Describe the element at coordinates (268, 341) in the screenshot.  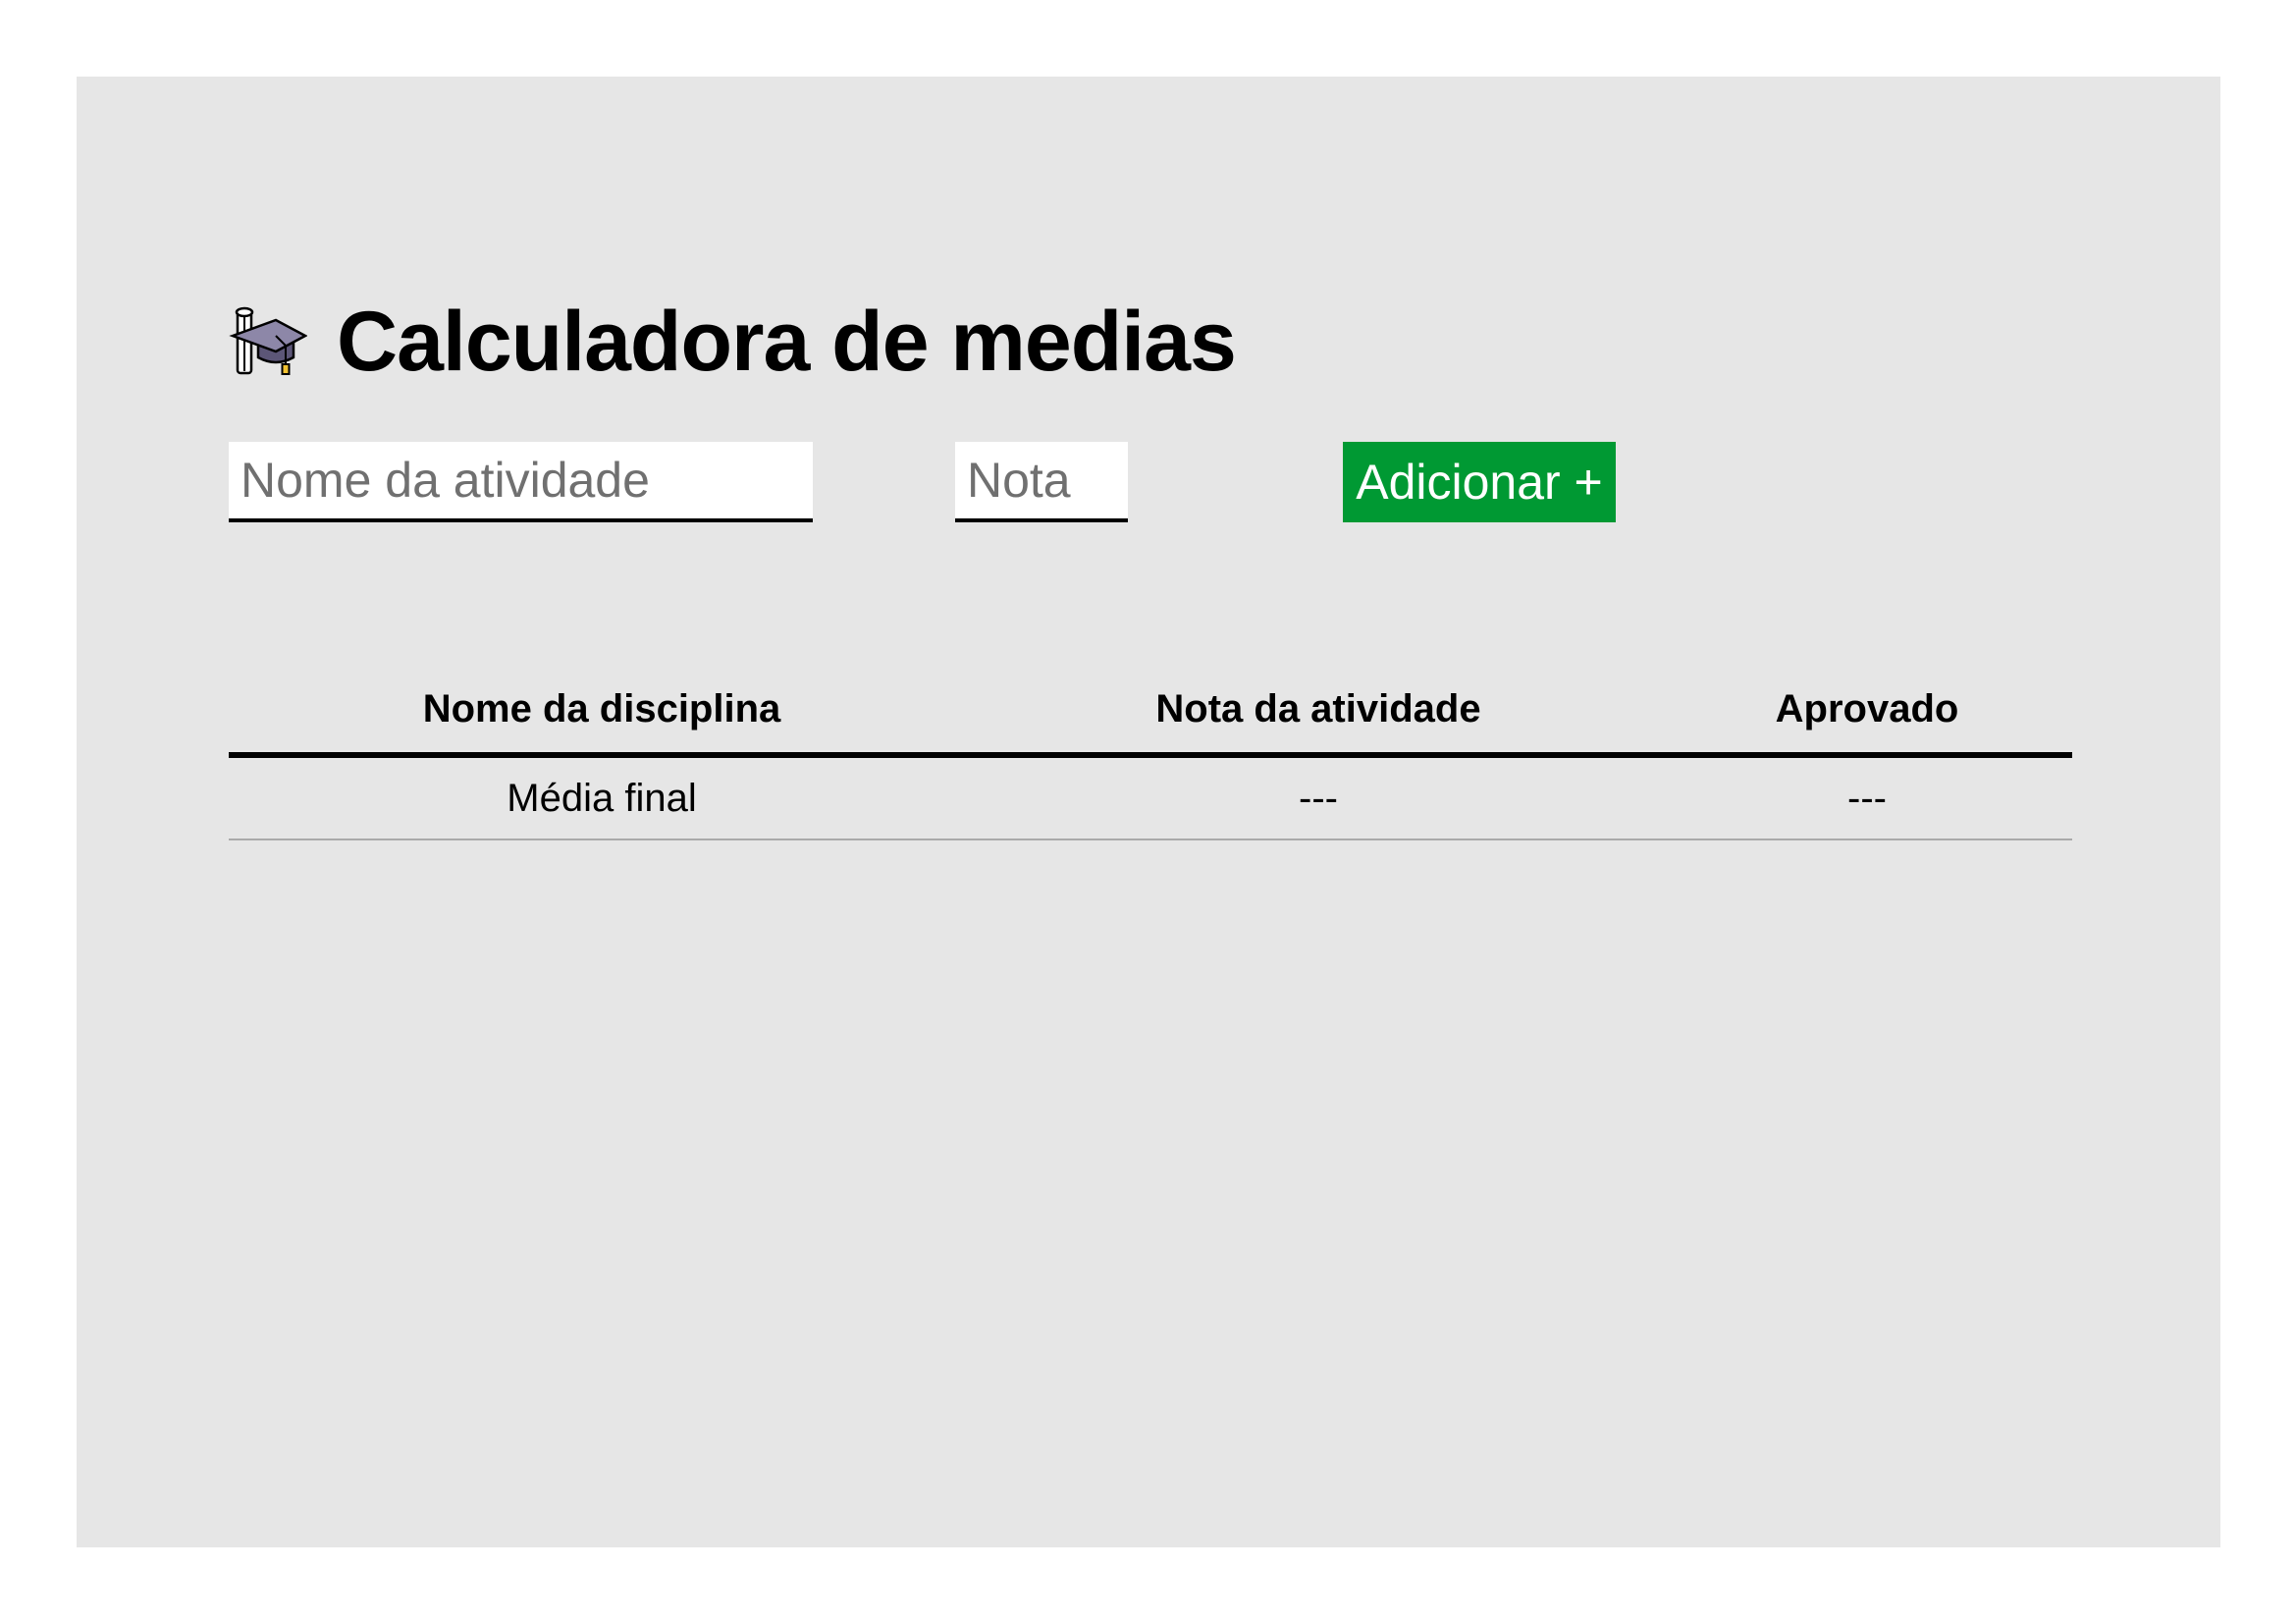
I see `graduation-cap-icon` at that location.